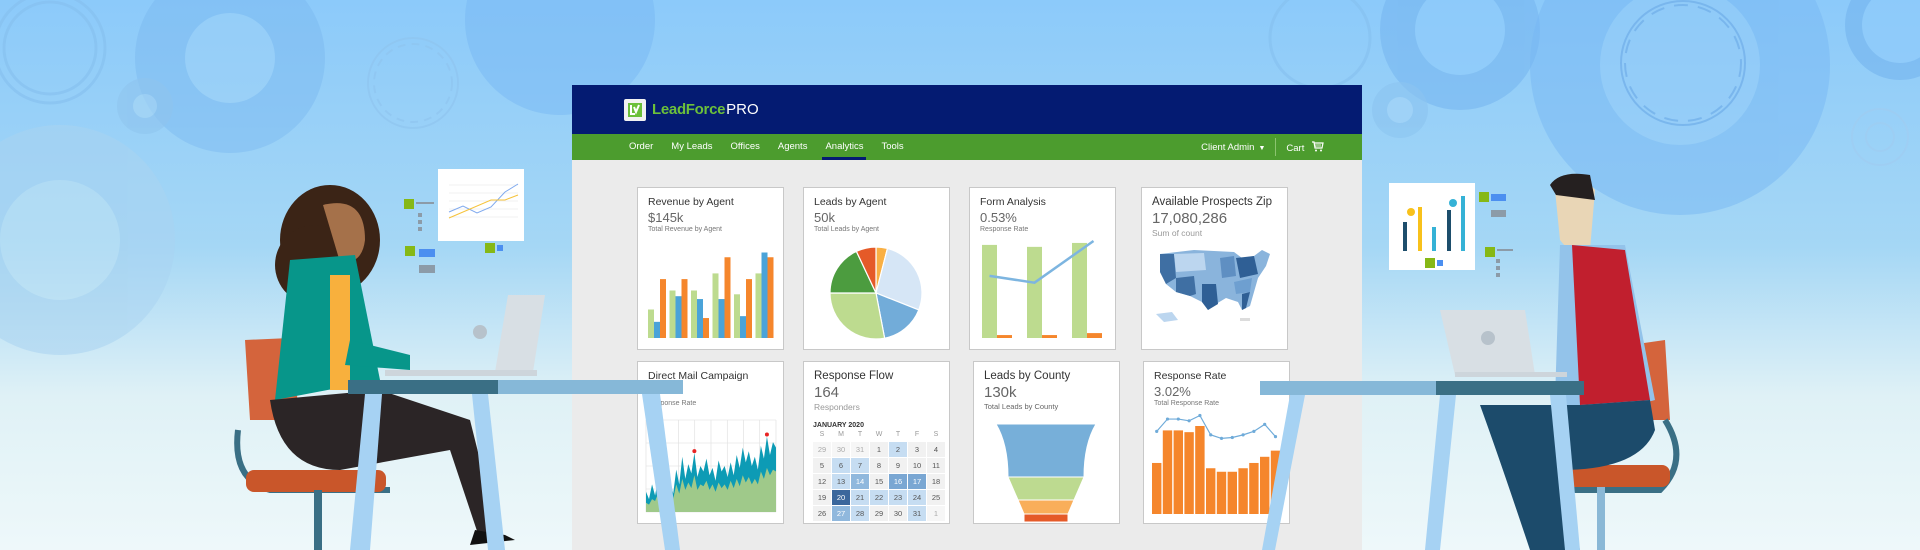 This screenshot has width=1920, height=550. I want to click on calendar-day: 16, so click(898, 481).